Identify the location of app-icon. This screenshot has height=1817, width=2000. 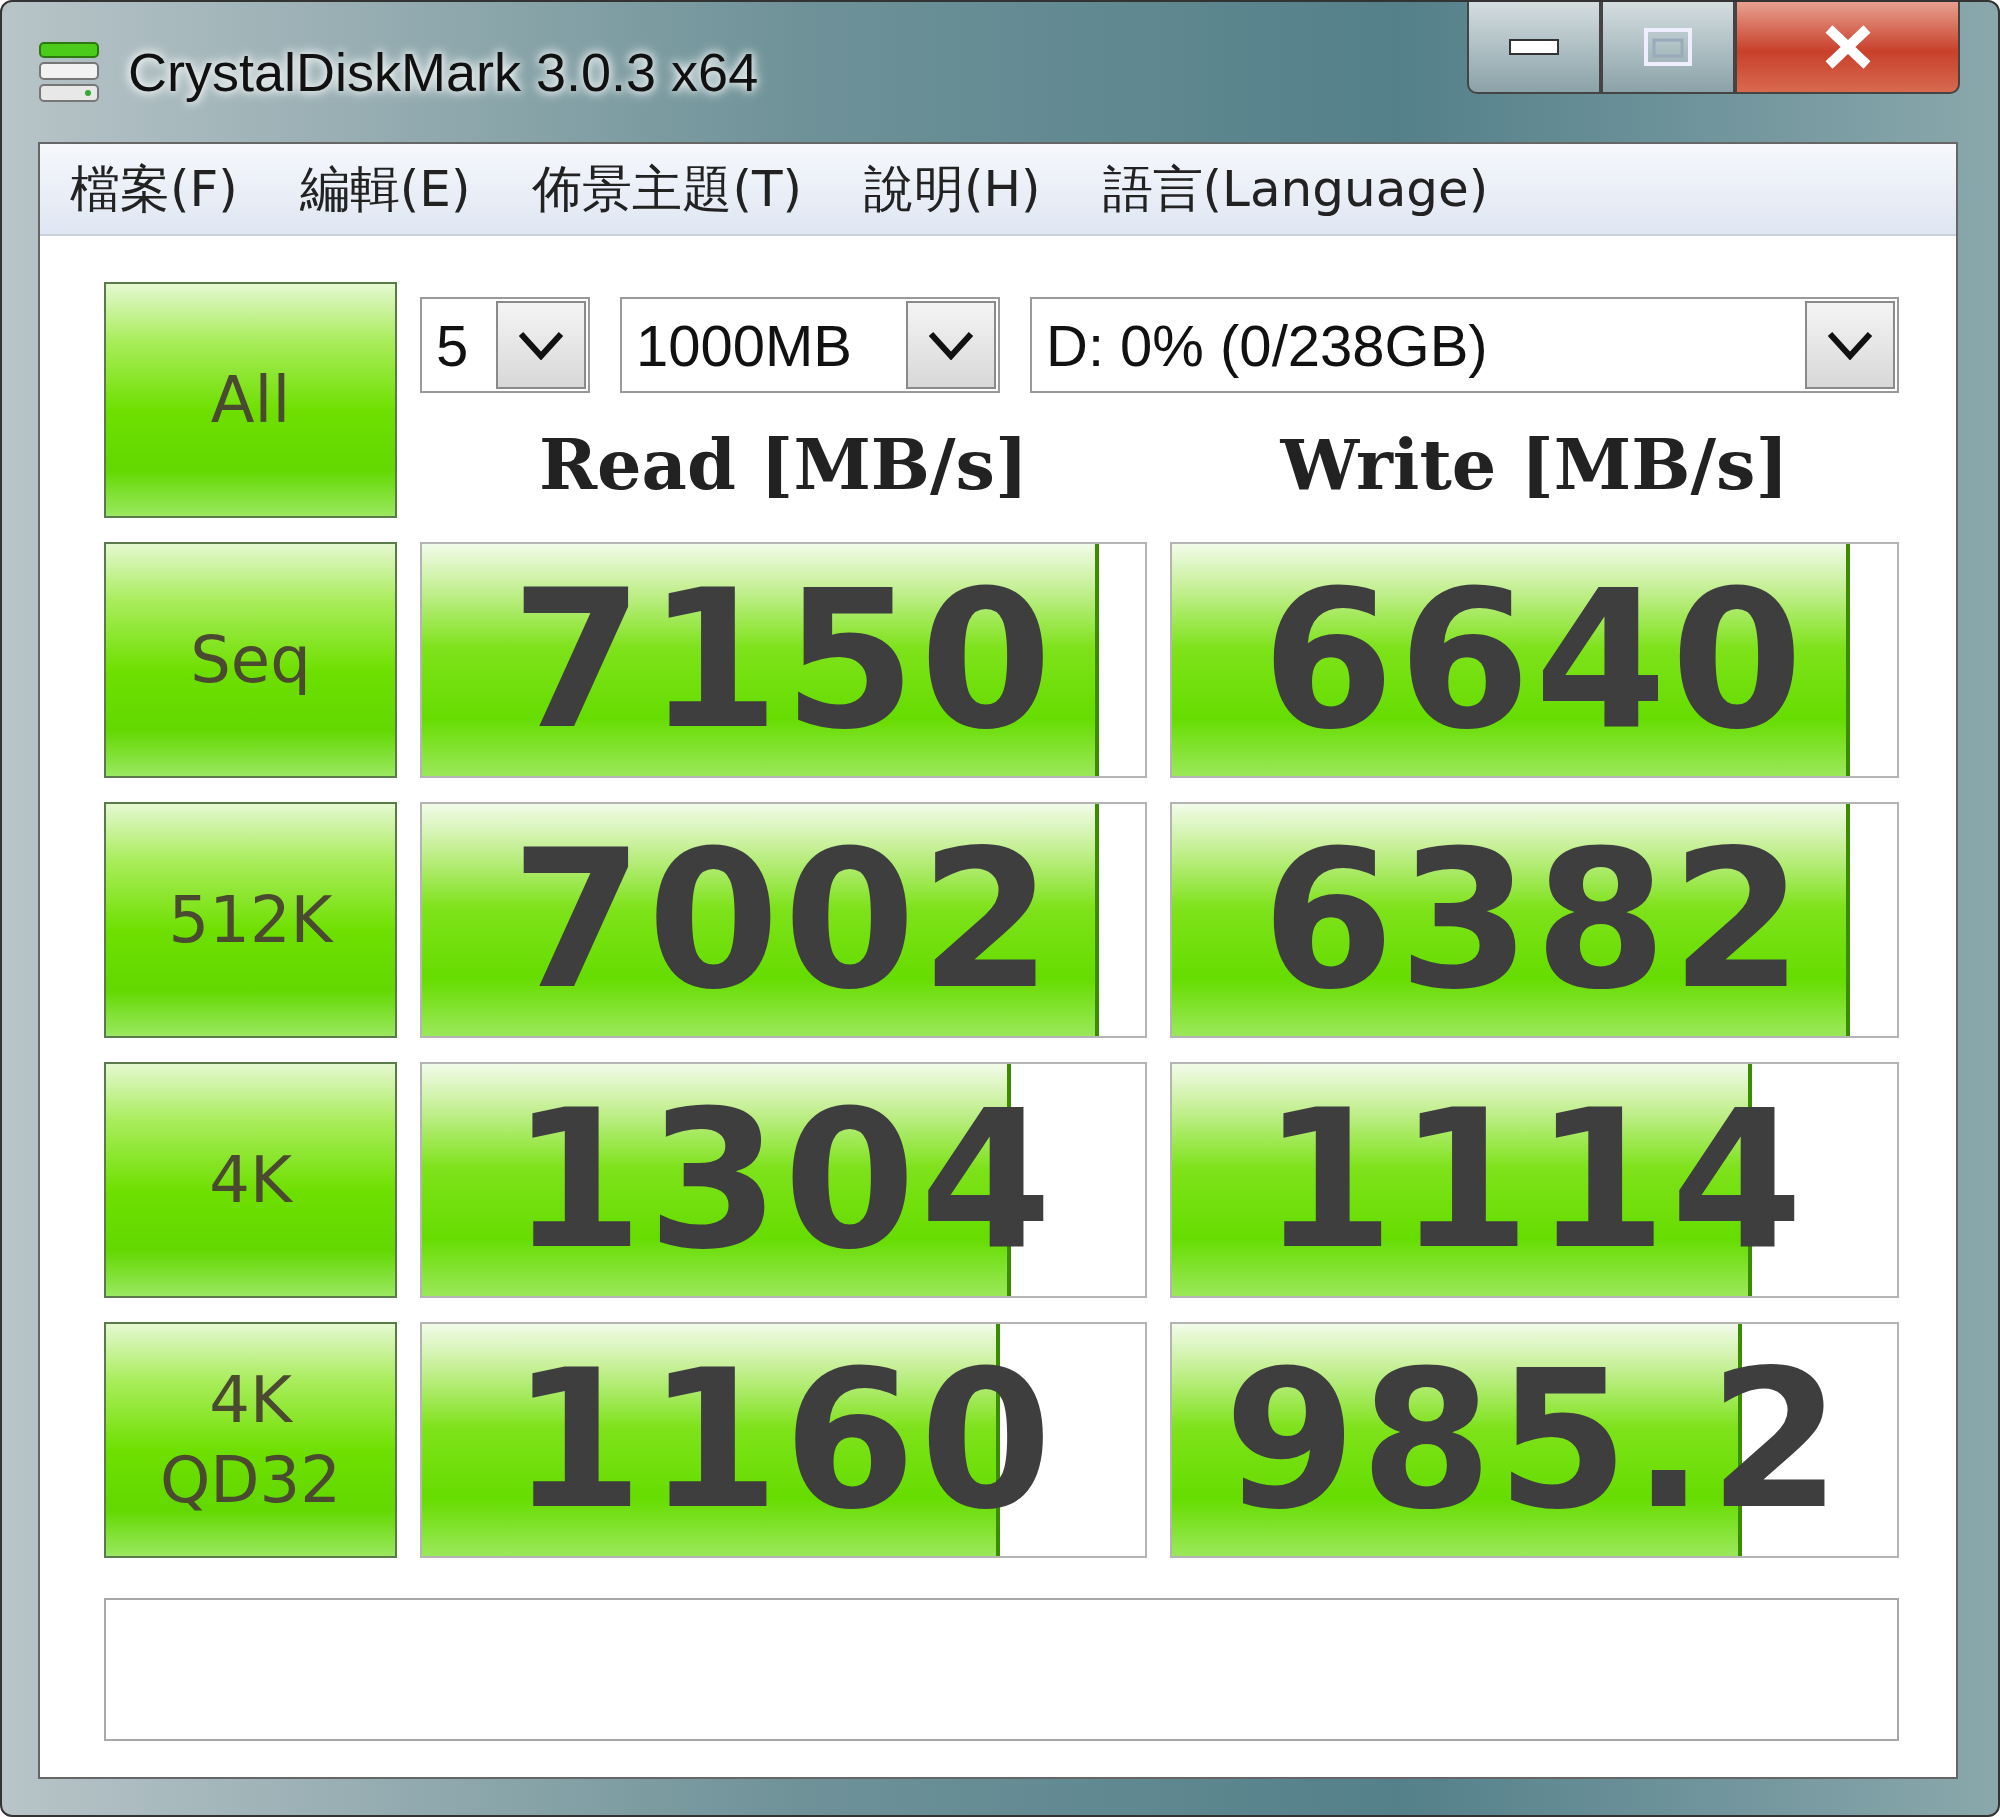
(69, 72).